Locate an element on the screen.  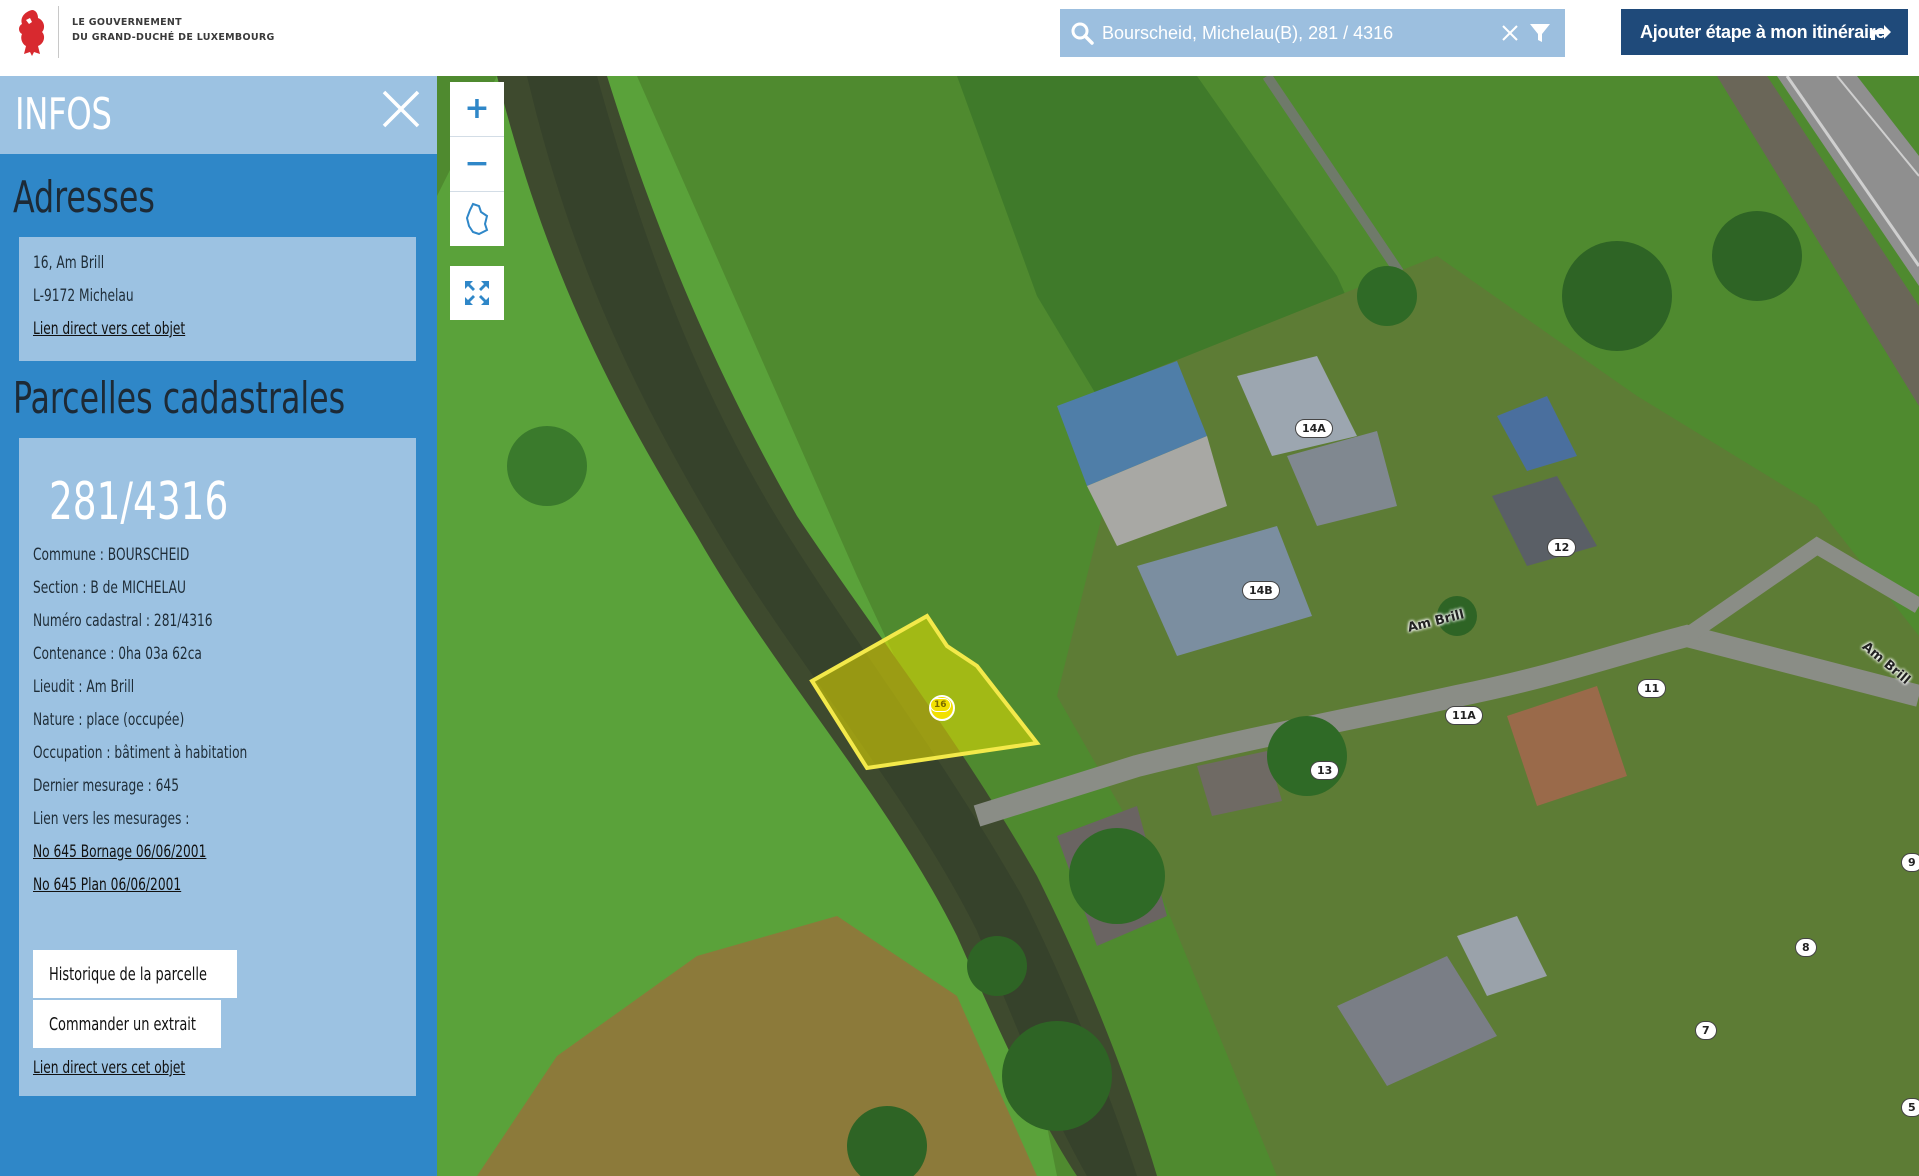
add-to-itinerary-label: Ajouter étape à mon itinéraire is located at coordinates (1763, 31).